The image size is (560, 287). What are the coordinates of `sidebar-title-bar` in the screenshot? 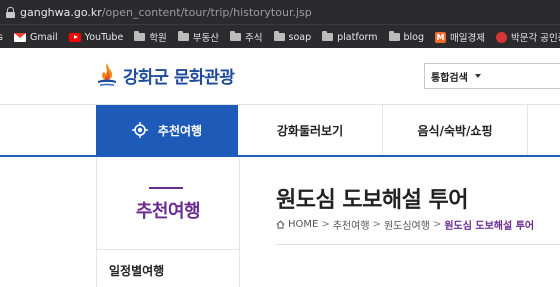 It's located at (166, 188).